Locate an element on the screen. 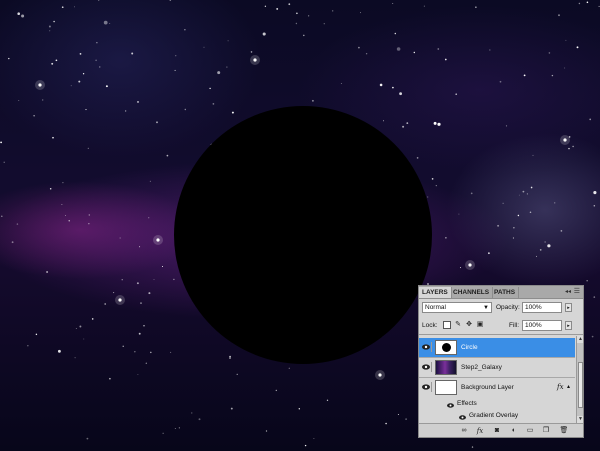  layer-name: Step2_Galaxy is located at coordinates (481, 367).